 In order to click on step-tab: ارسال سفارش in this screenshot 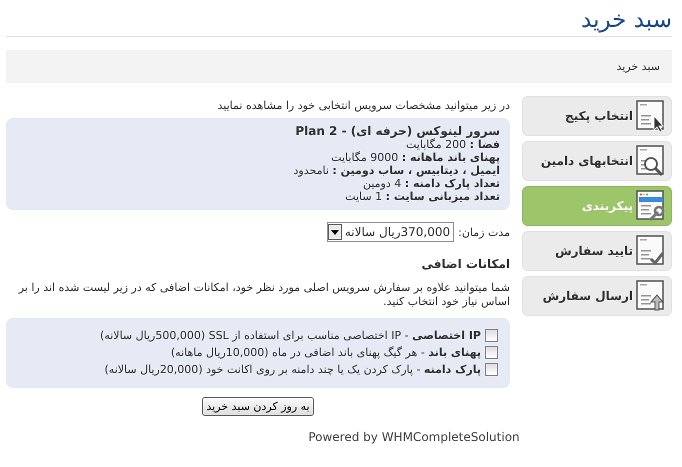, I will do `click(597, 296)`.